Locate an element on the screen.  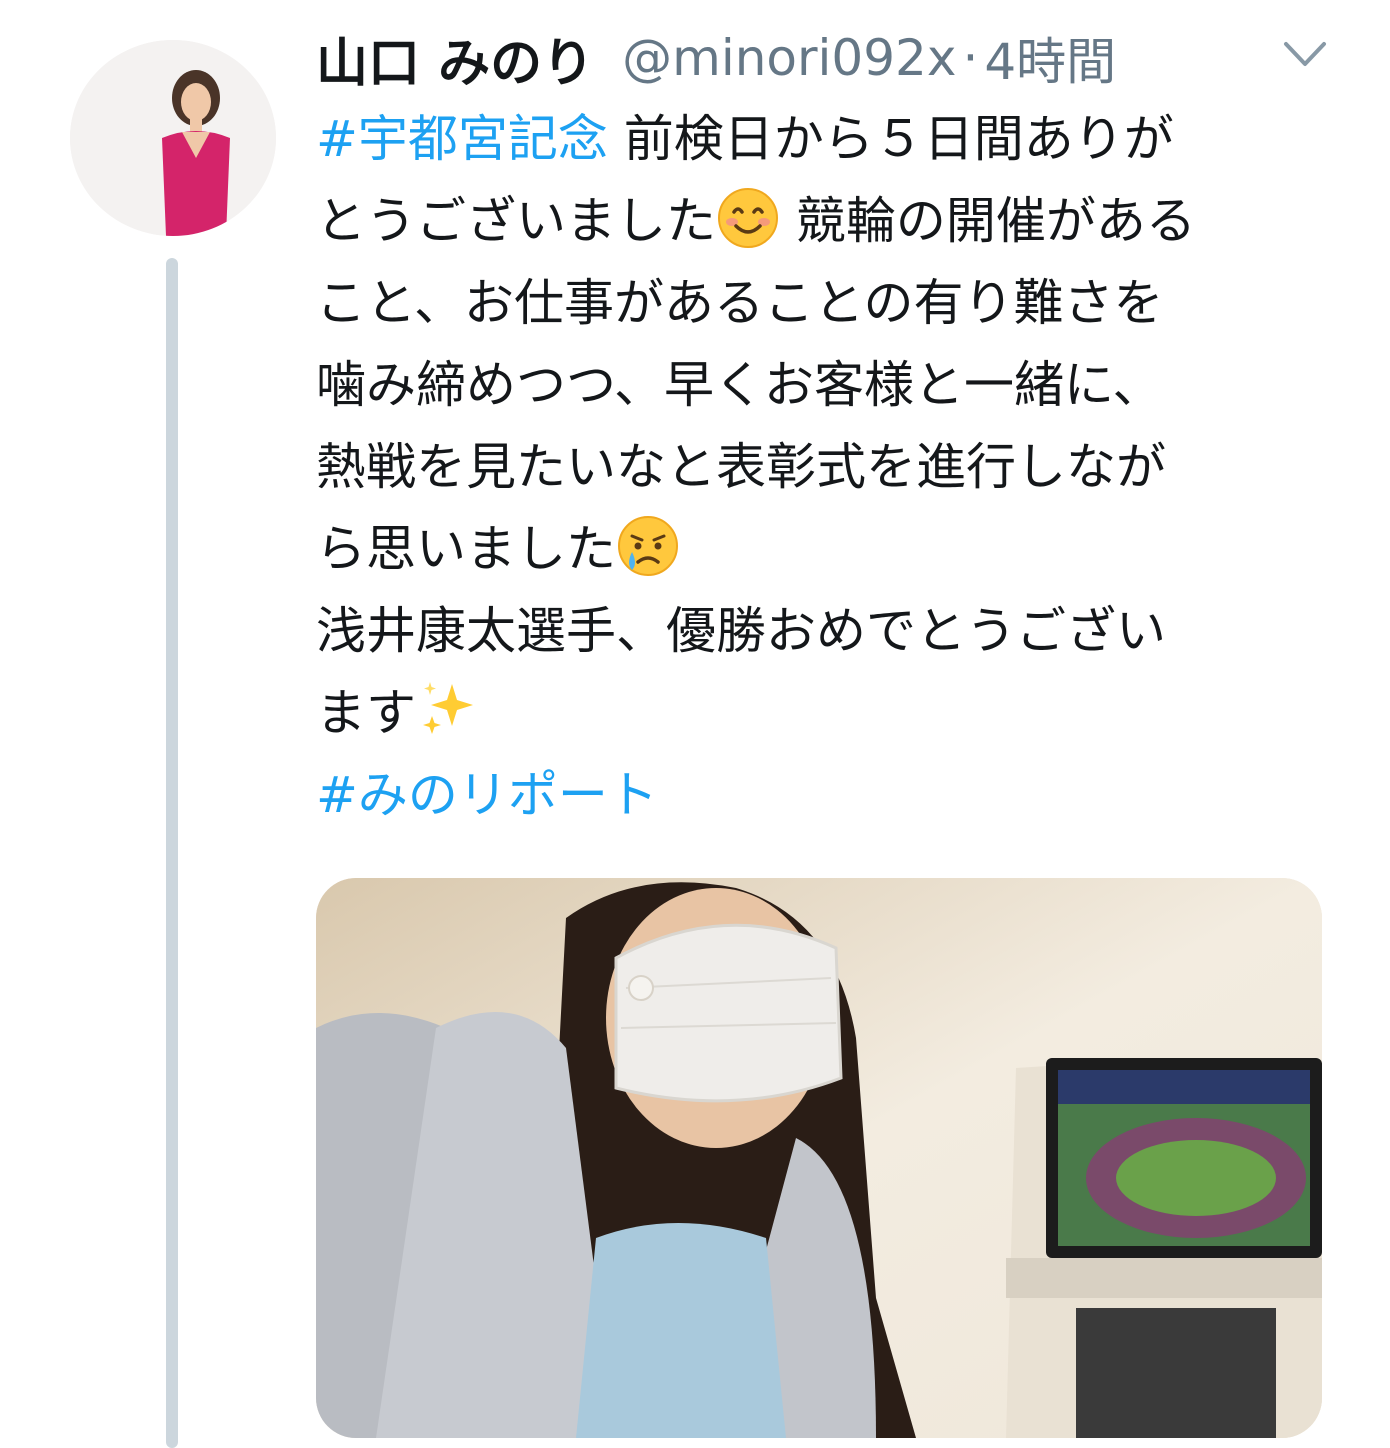
tweet-text-segment: とうございました is located at coordinates (516, 221).